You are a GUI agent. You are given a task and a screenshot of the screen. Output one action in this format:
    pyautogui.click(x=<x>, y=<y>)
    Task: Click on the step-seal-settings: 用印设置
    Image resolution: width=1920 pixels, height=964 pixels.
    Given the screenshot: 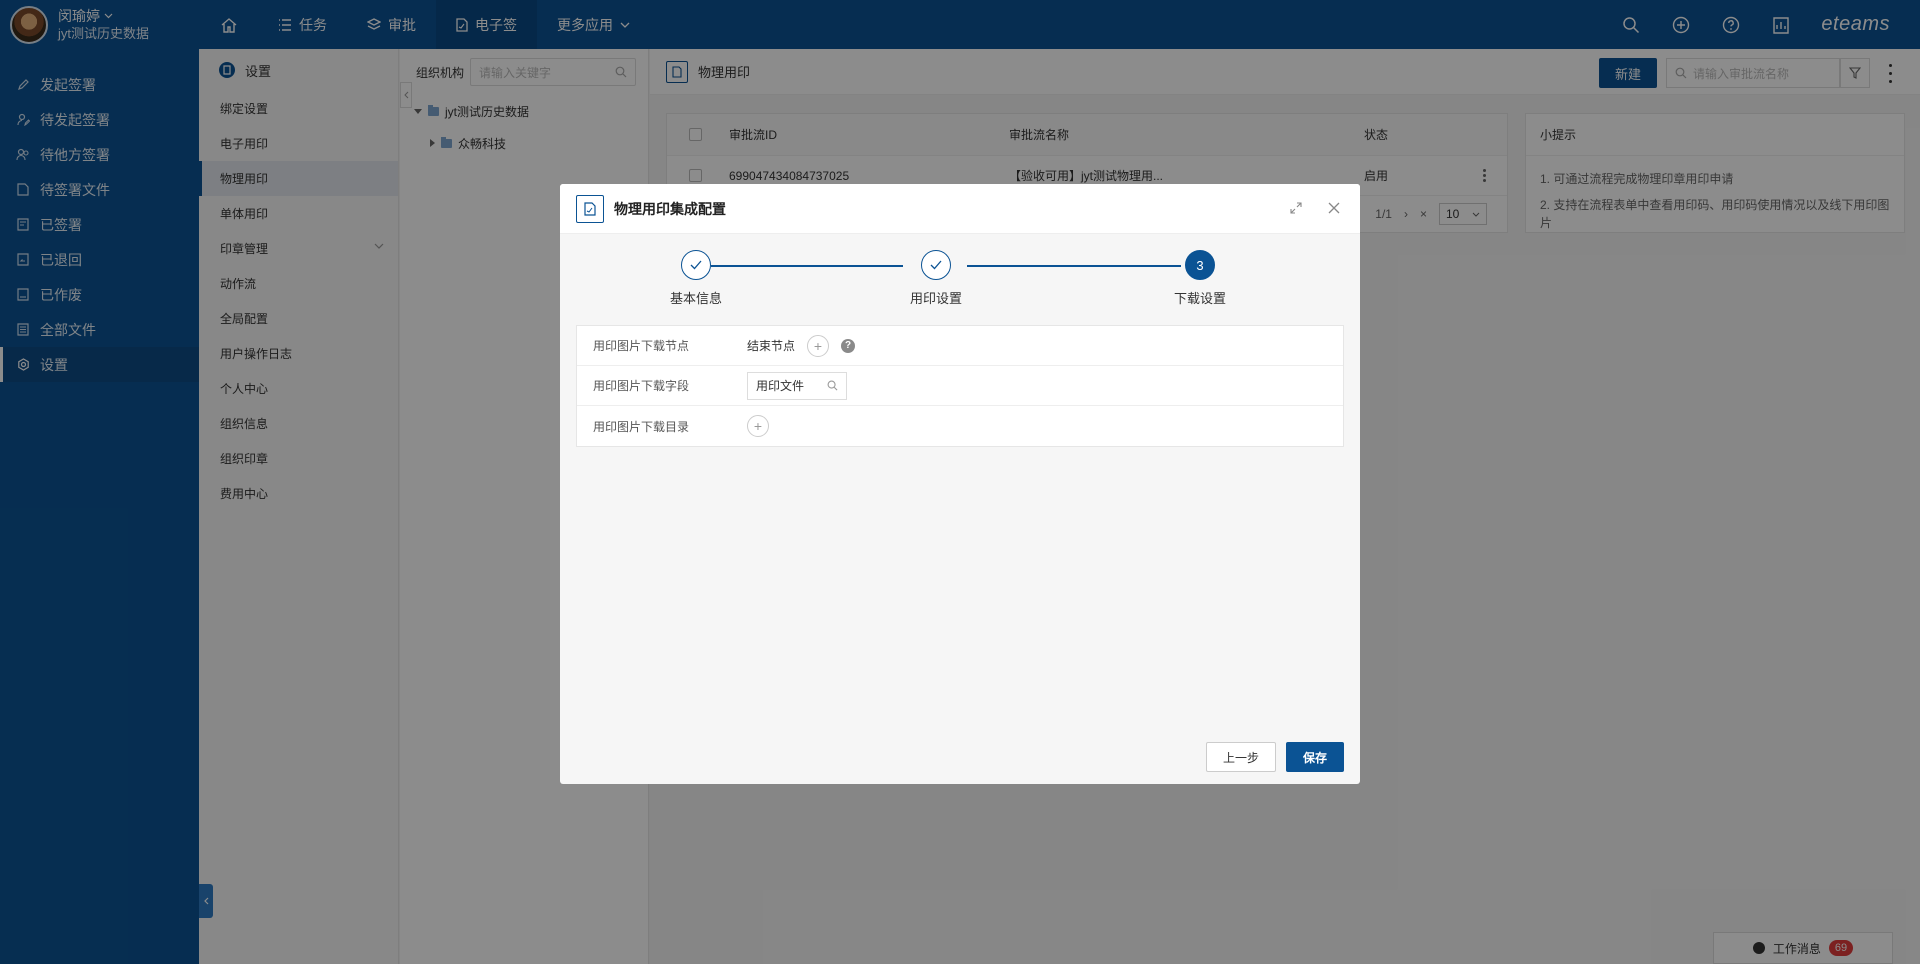 What is the action you would take?
    pyautogui.click(x=936, y=278)
    